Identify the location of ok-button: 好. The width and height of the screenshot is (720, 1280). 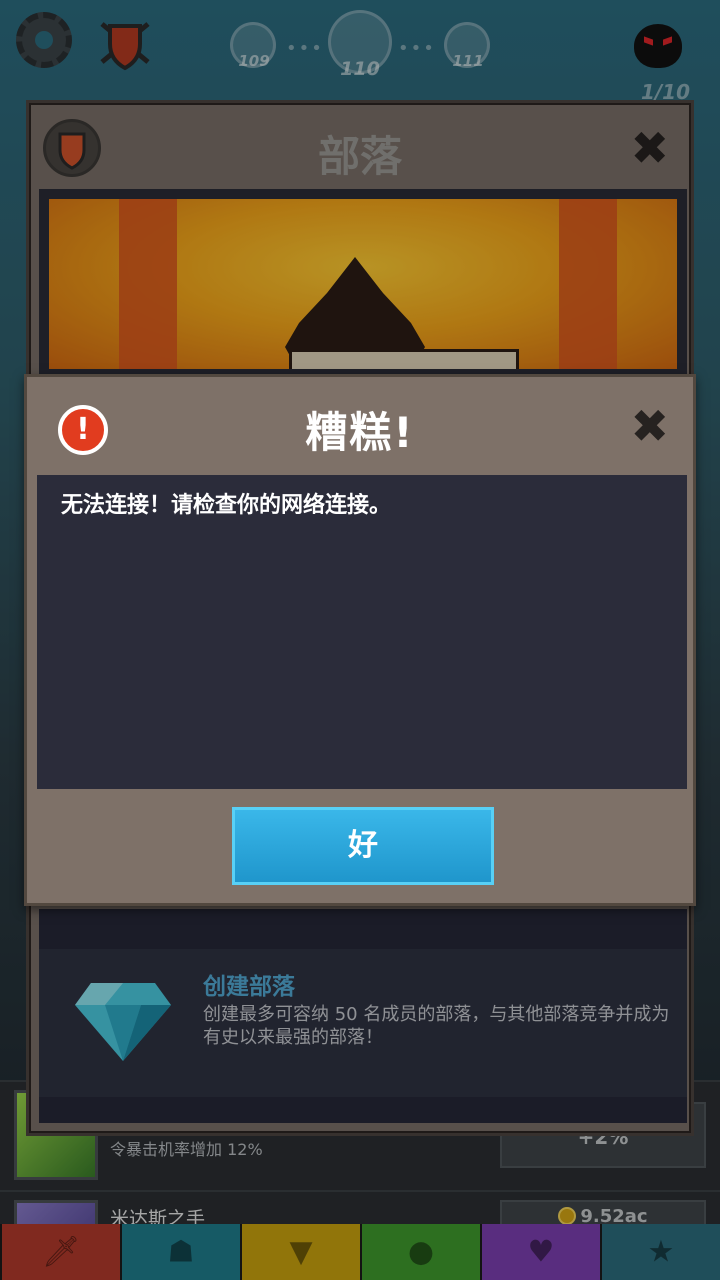
(363, 846).